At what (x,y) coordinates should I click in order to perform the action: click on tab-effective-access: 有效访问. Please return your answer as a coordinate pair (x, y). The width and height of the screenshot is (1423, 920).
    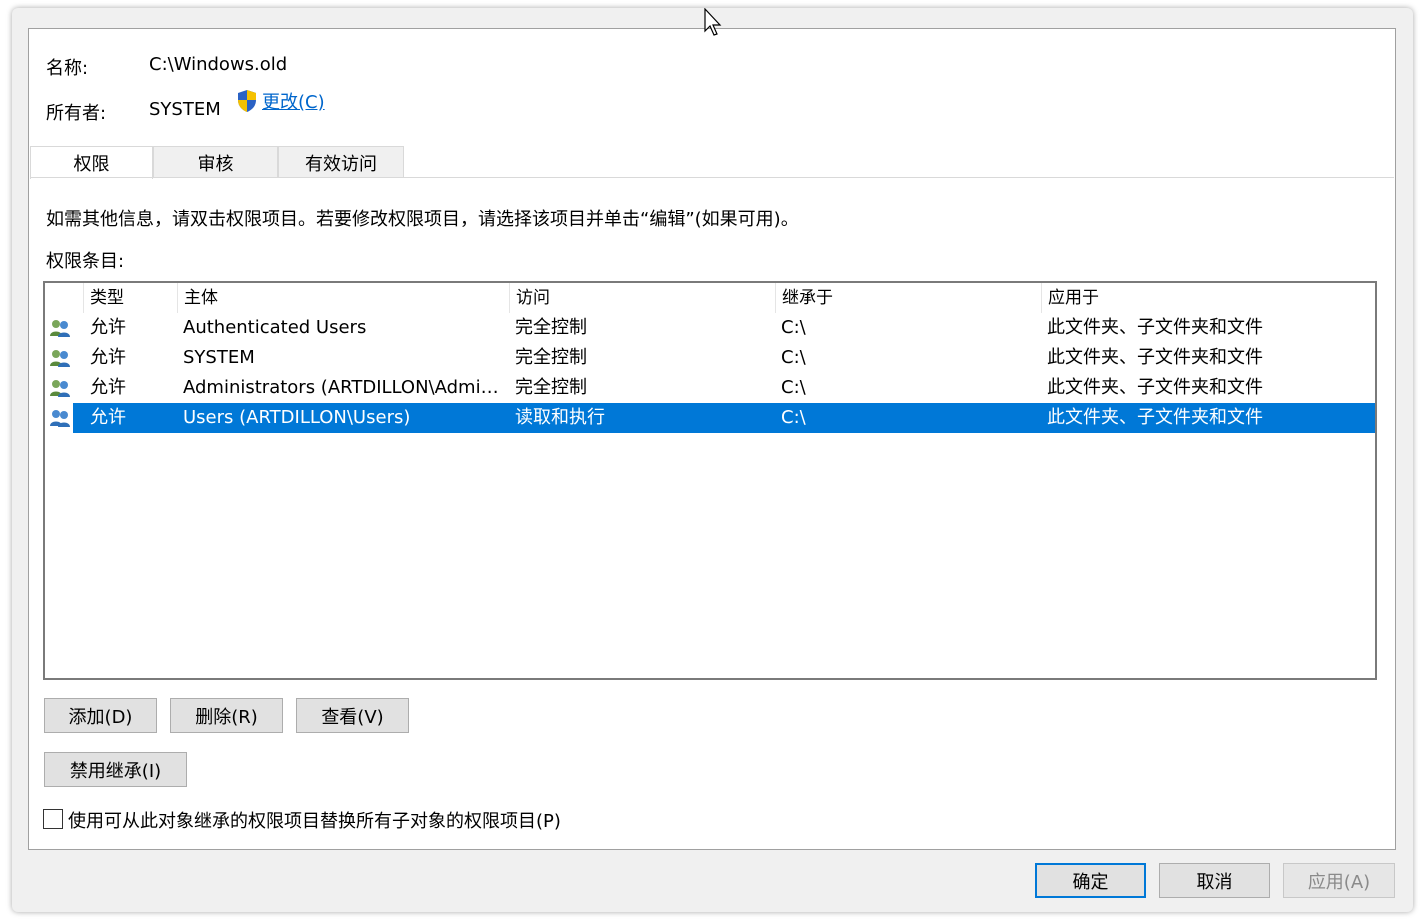
    Looking at the image, I should click on (341, 162).